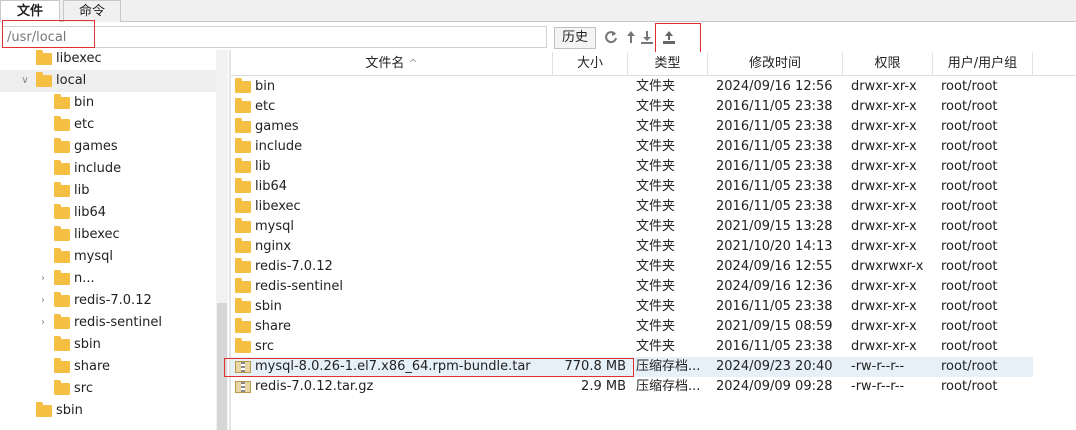 This screenshot has width=1076, height=430. What do you see at coordinates (385, 63) in the screenshot?
I see `column-name-label: 文件名` at bounding box center [385, 63].